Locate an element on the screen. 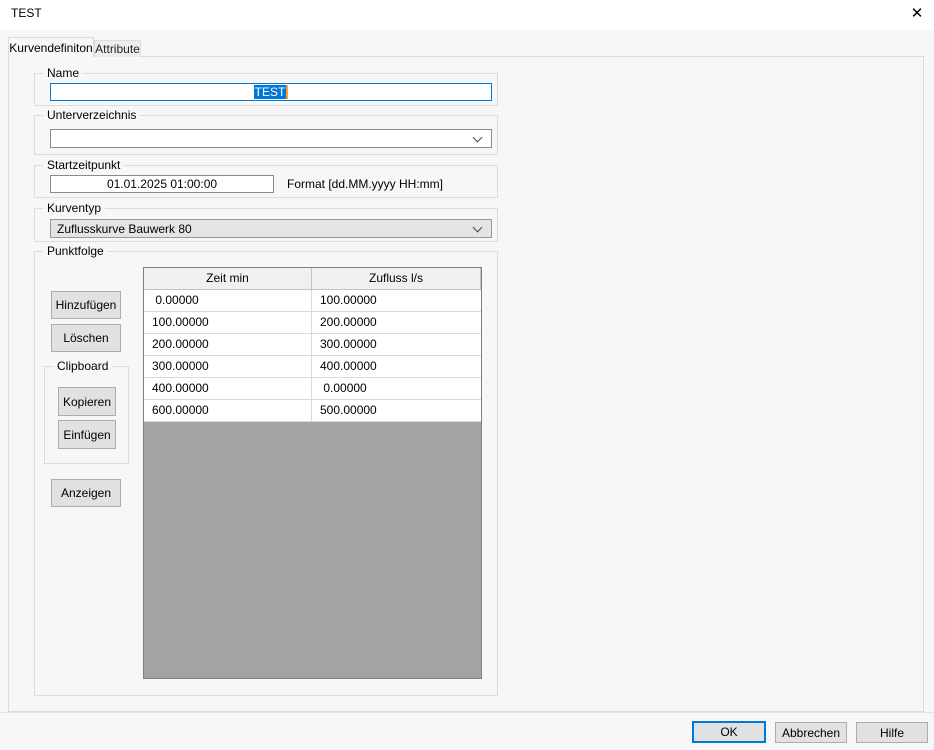 The height and width of the screenshot is (750, 934). close-icon: ✕ is located at coordinates (917, 13).